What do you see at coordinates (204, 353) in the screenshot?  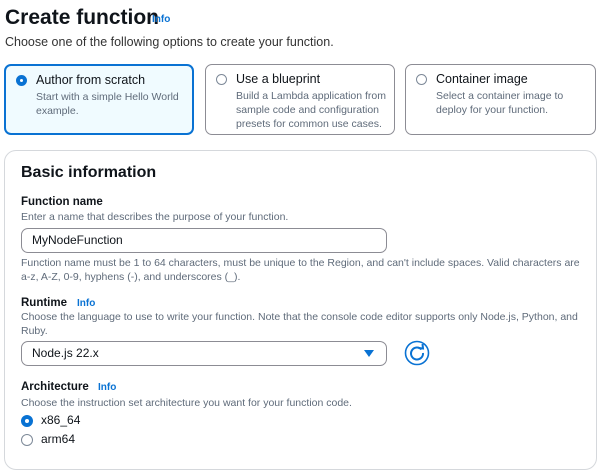 I see `runtime-select: Node.js 22.x` at bounding box center [204, 353].